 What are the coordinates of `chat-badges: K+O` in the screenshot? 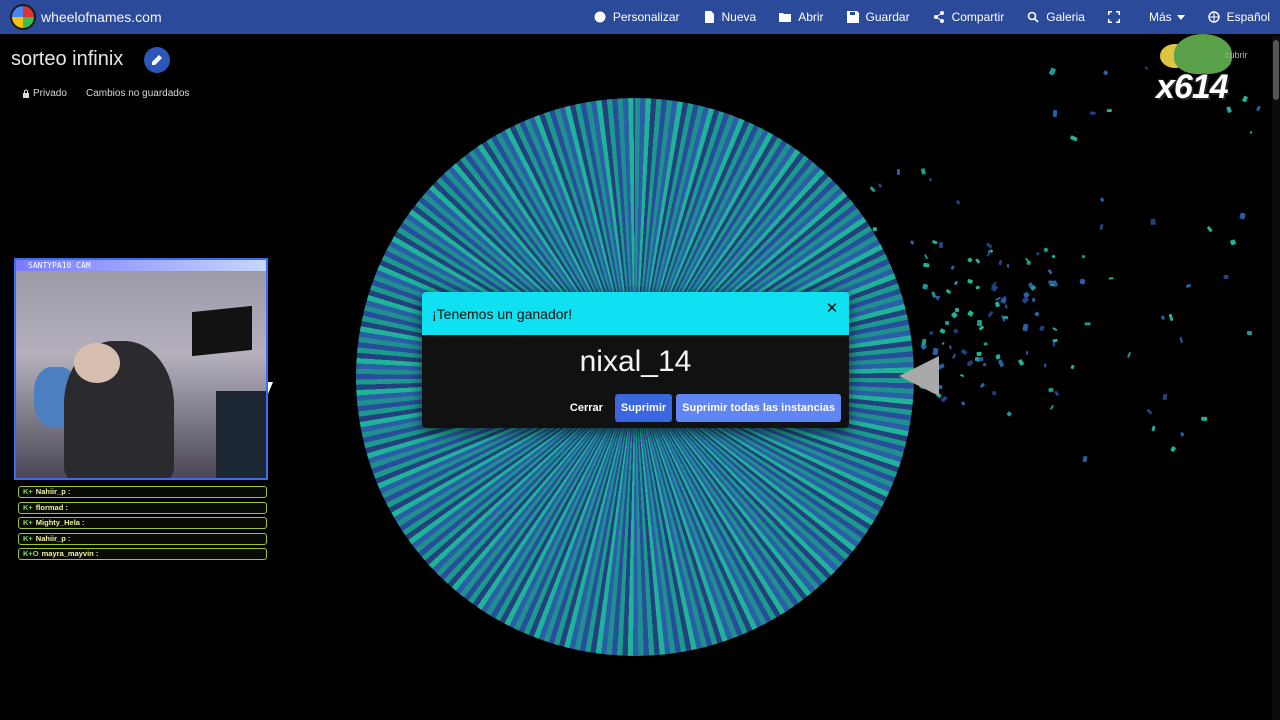 It's located at (31, 554).